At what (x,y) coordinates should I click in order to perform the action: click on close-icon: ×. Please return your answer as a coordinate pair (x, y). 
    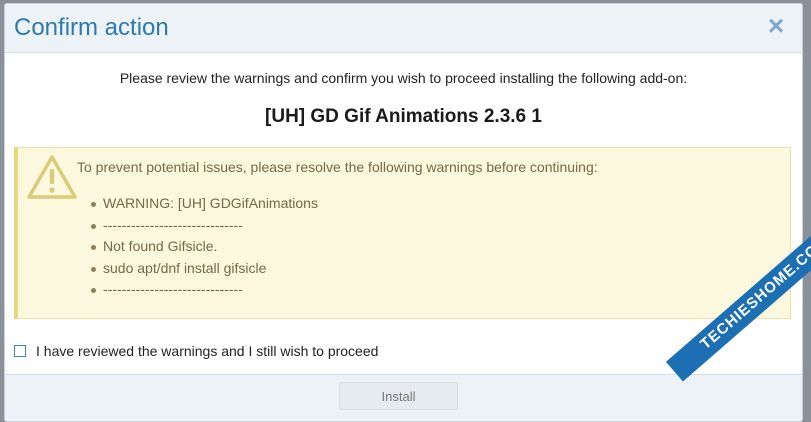
    Looking at the image, I should click on (776, 25).